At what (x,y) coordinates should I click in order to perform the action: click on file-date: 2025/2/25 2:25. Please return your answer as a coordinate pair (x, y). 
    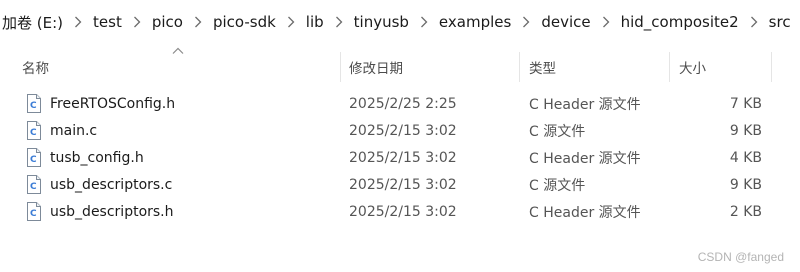
    Looking at the image, I should click on (403, 103).